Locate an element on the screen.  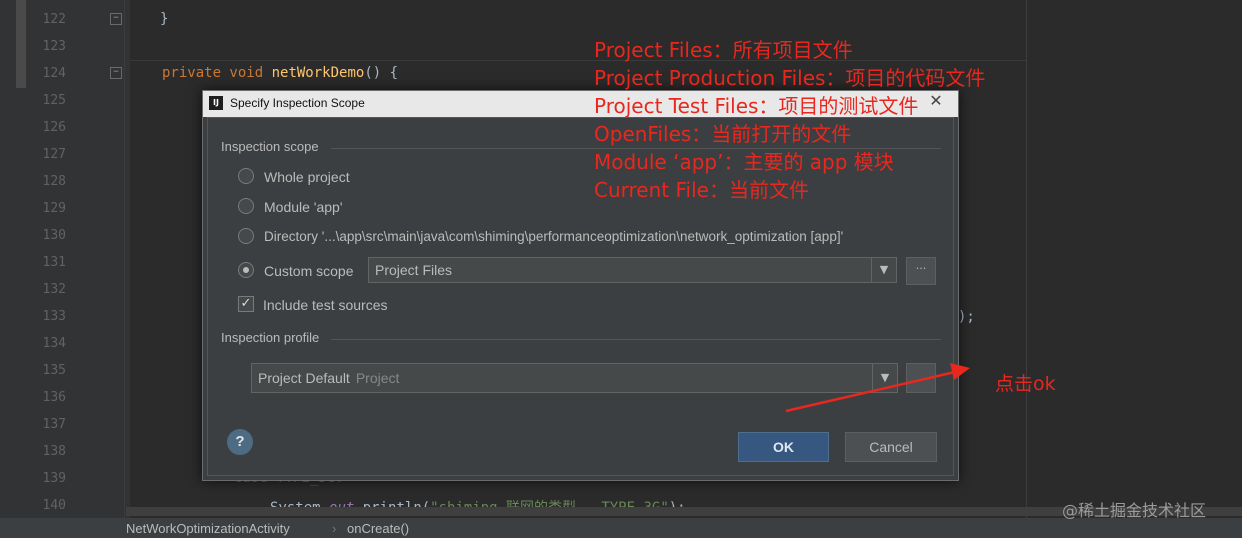
annotation-arrow is located at coordinates (877, 388).